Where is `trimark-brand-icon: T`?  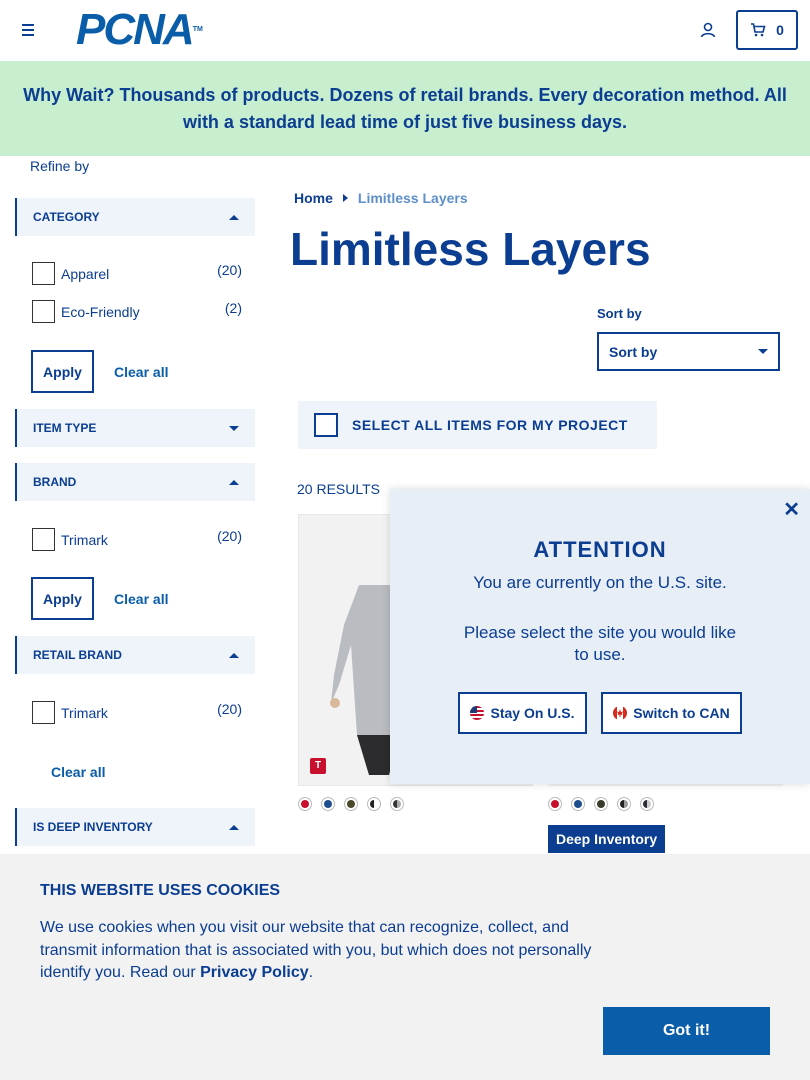
trimark-brand-icon: T is located at coordinates (318, 766).